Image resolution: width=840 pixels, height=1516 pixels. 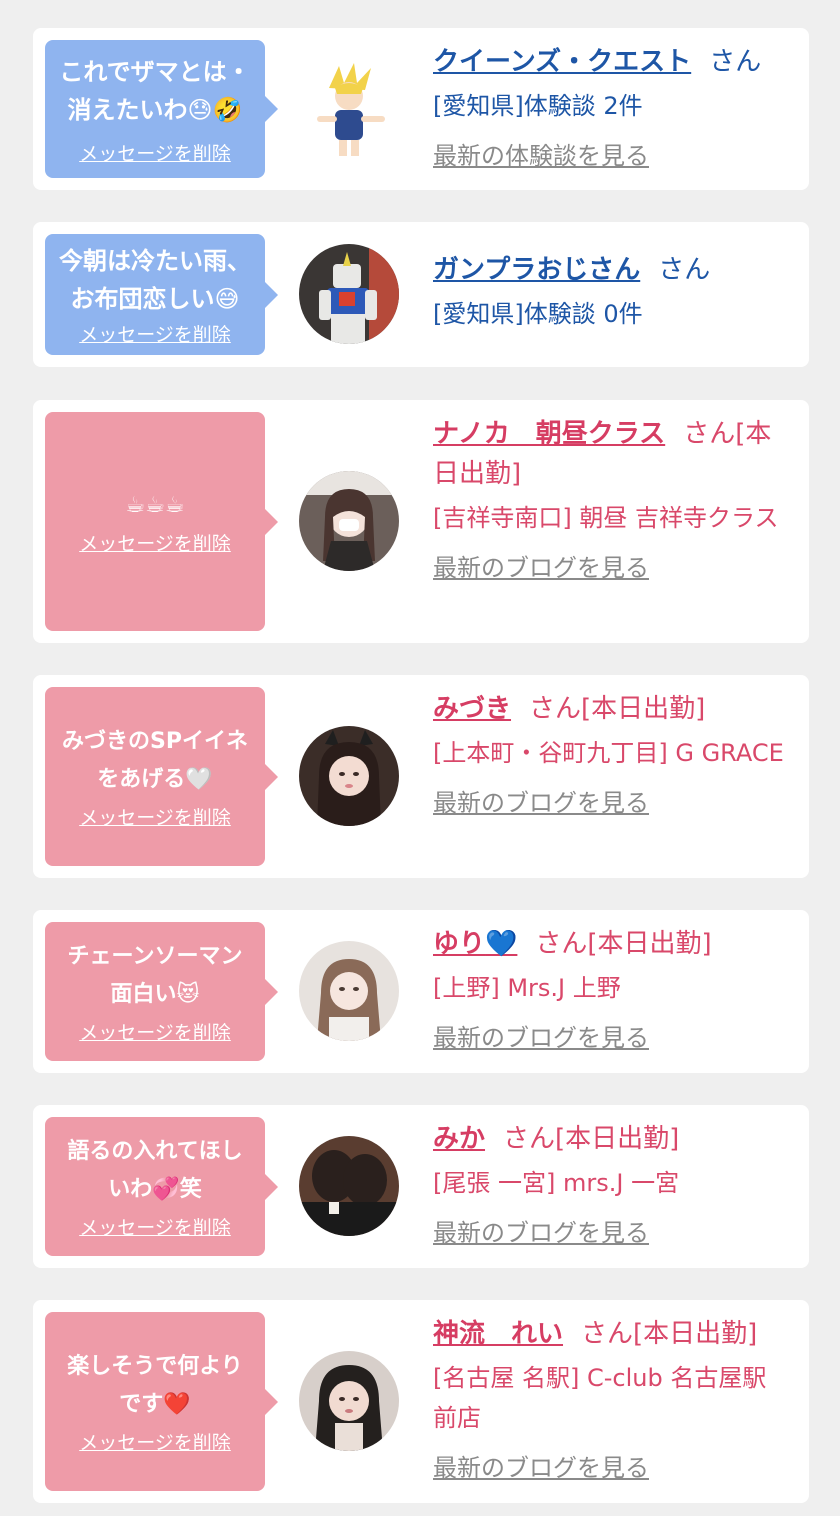 What do you see at coordinates (155, 1170) in the screenshot?
I see `message-text: 語るの入れてほし いわ💞笑` at bounding box center [155, 1170].